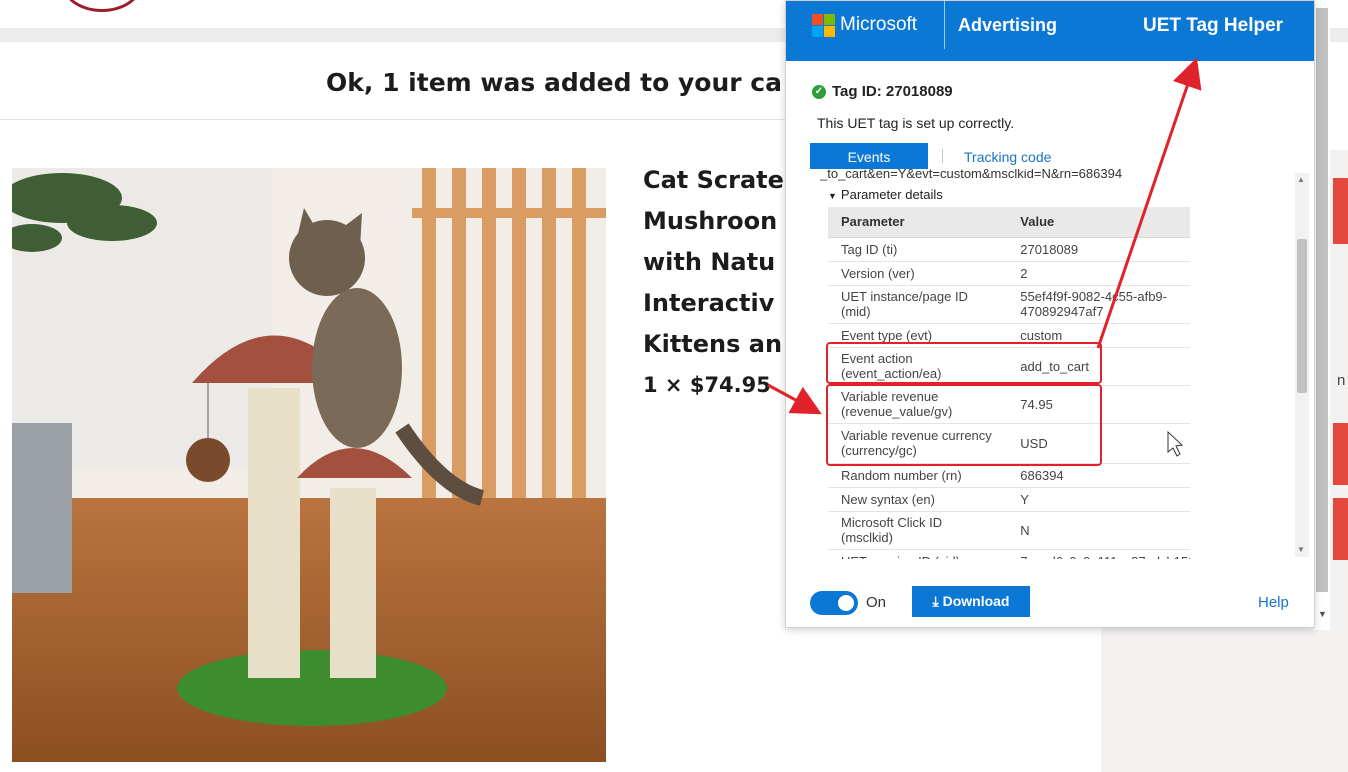 The width and height of the screenshot is (1348, 772). I want to click on events-scrollbar: ▲ ▼, so click(1302, 365).